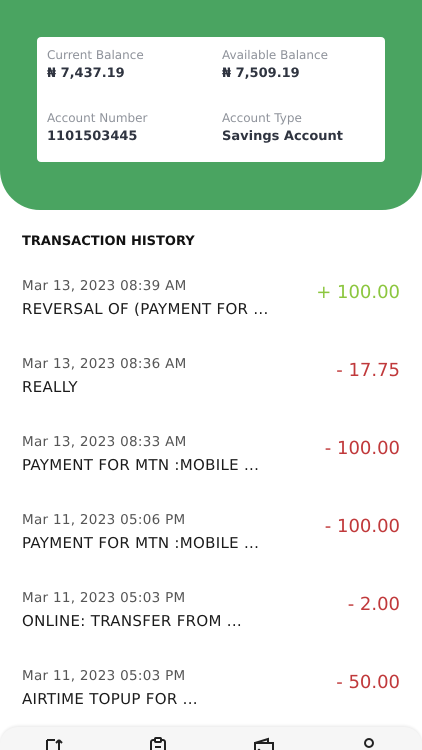 This screenshot has width=422, height=750. Describe the element at coordinates (86, 73) in the screenshot. I see `field-value: ₦ 7,437.19` at that location.